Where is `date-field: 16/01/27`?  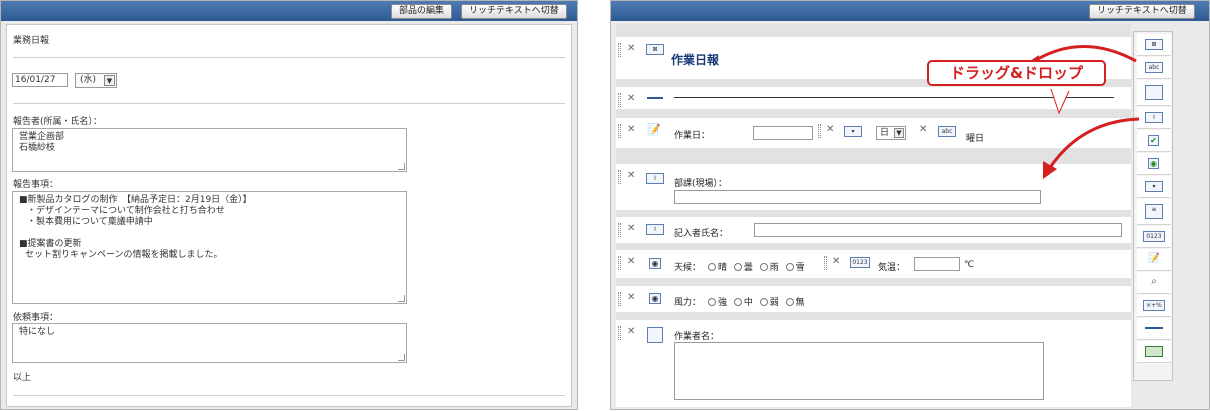 date-field: 16/01/27 is located at coordinates (40, 80).